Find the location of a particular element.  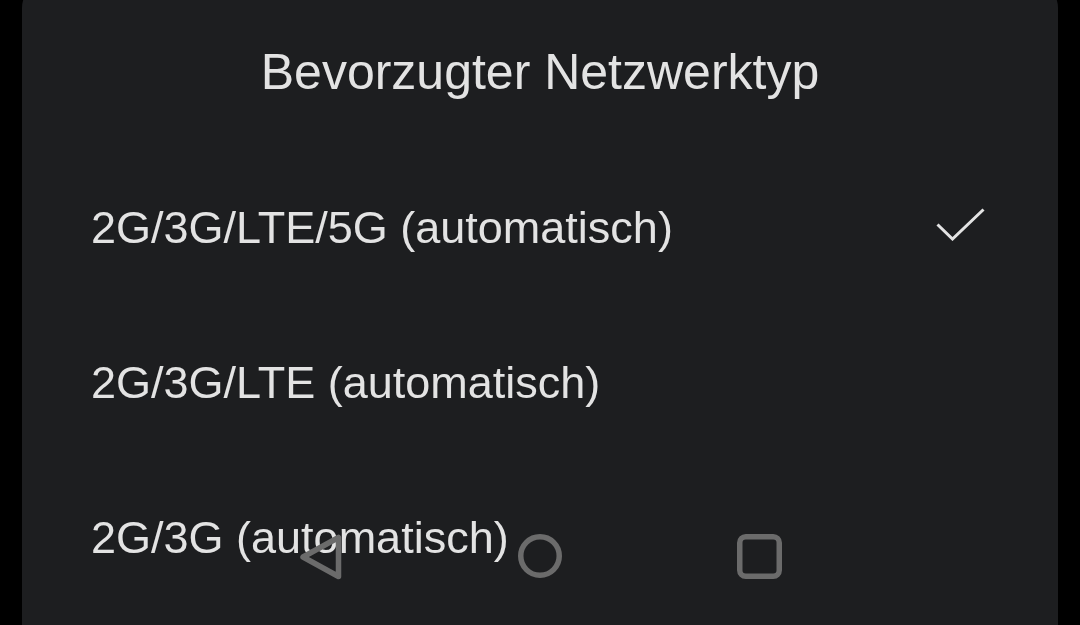

option-label: 2G/3G (automatisch) is located at coordinates (300, 537).